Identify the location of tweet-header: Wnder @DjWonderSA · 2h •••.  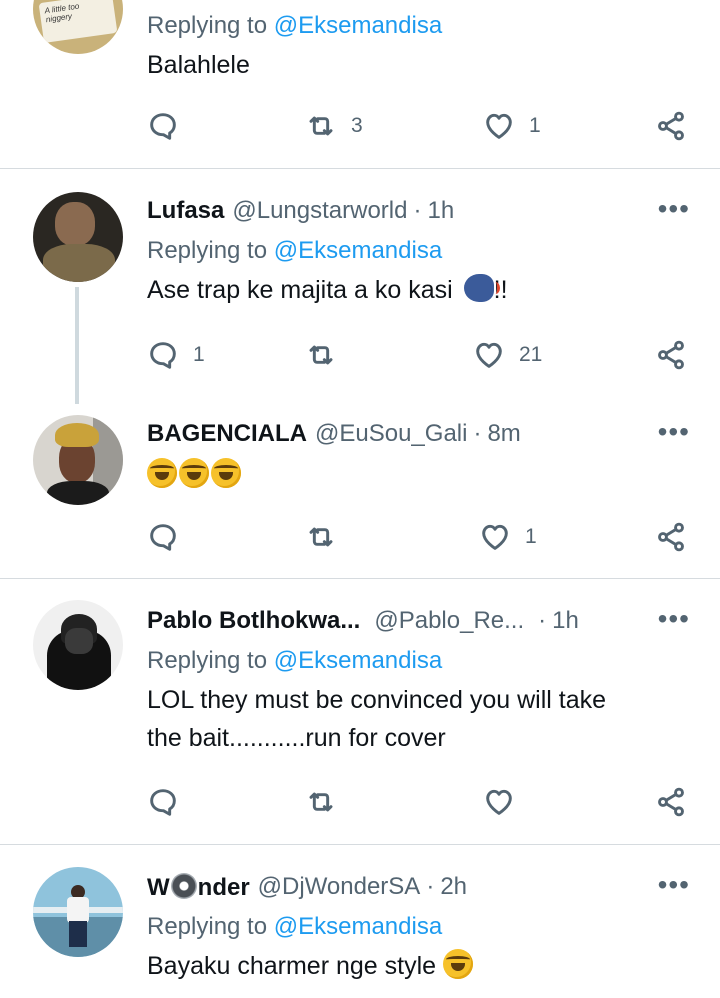
(418, 885).